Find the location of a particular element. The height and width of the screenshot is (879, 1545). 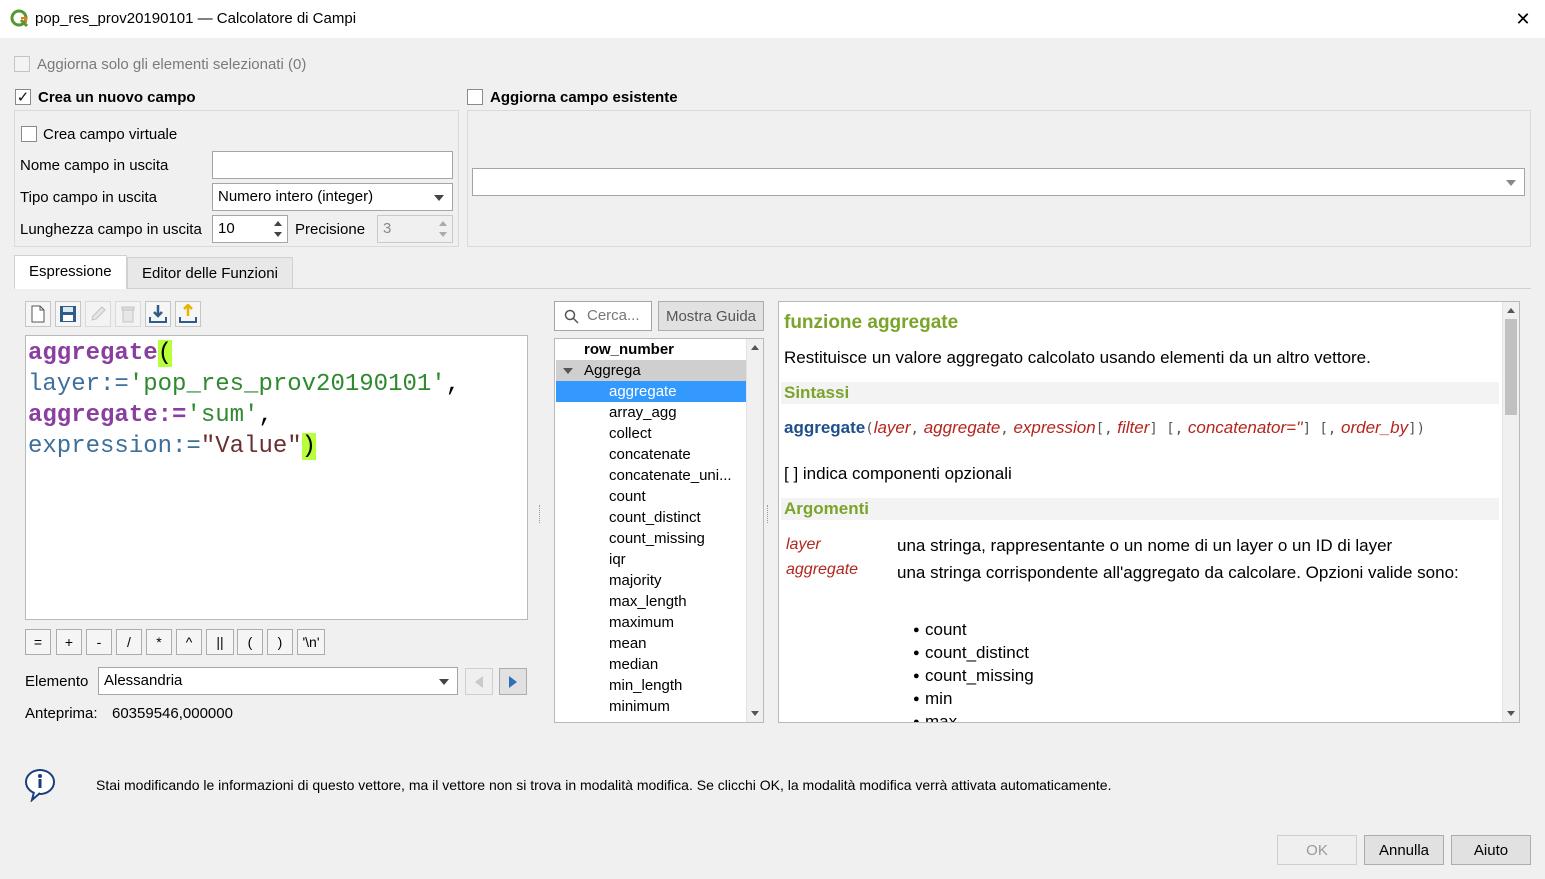

previous-feature-button is located at coordinates (479, 681).